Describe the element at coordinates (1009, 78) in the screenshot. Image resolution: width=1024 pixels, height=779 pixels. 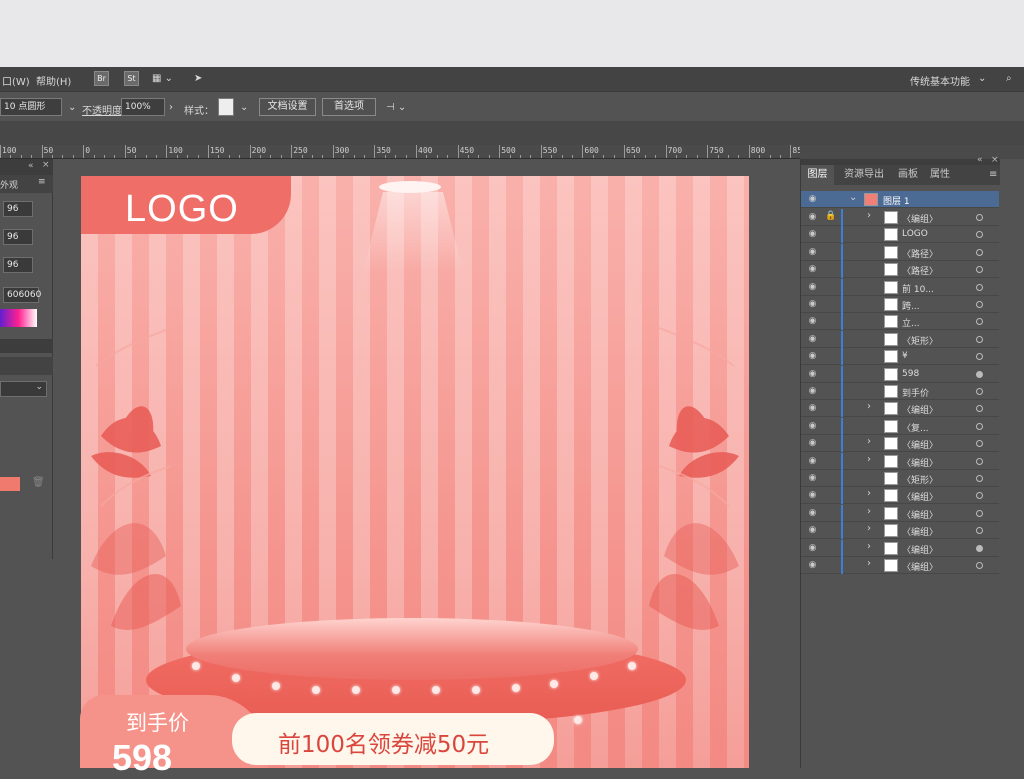
I see `search-icon: ⌕` at that location.